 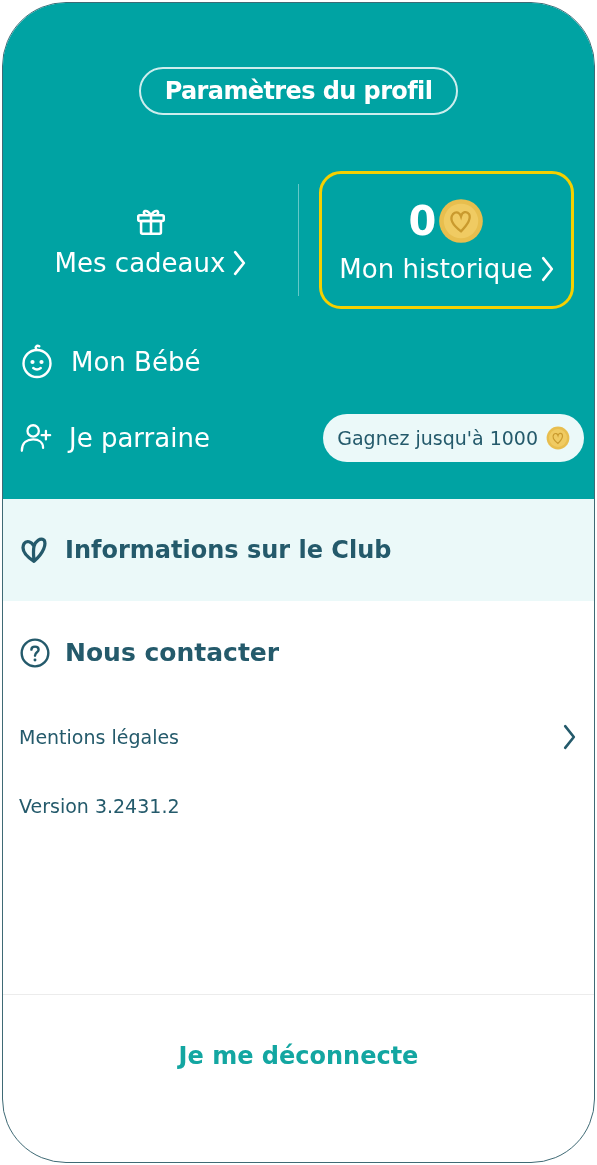 I want to click on legal-notice-item: Mentions légales, so click(x=298, y=737).